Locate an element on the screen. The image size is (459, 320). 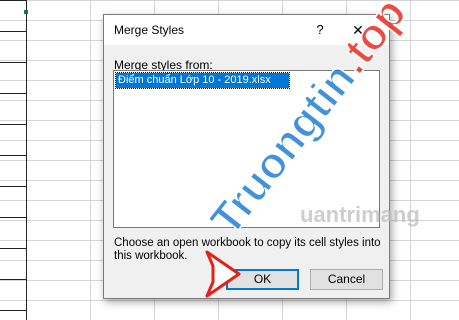
list-item-selected-workbook: Điểm chuẩn Lớp 10 - 2019.xlsx is located at coordinates (202, 80).